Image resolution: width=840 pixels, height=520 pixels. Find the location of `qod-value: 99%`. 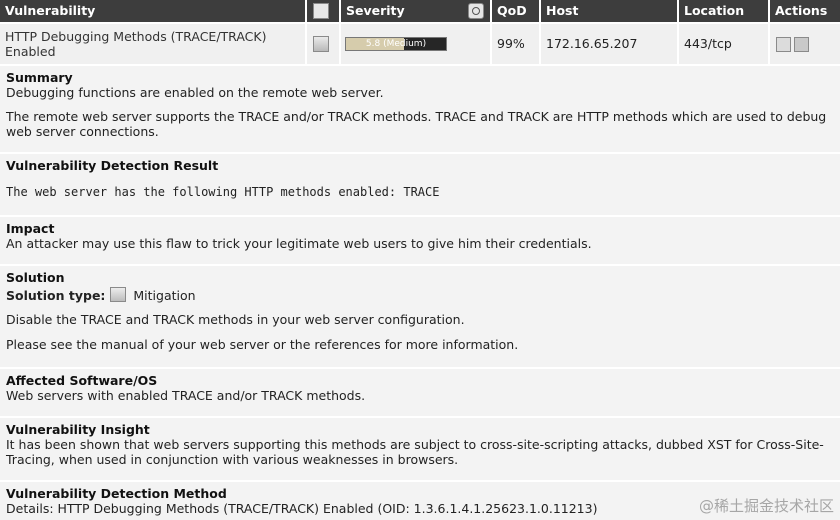

qod-value: 99% is located at coordinates (511, 43).